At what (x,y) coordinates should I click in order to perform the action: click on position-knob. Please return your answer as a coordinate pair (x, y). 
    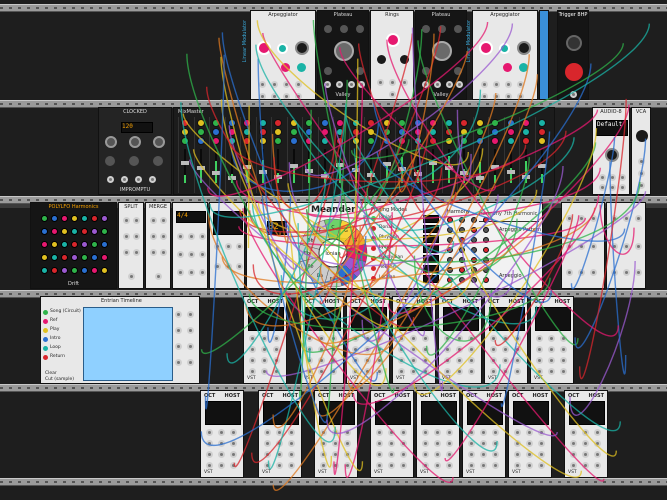
    Looking at the image, I should click on (282, 48).